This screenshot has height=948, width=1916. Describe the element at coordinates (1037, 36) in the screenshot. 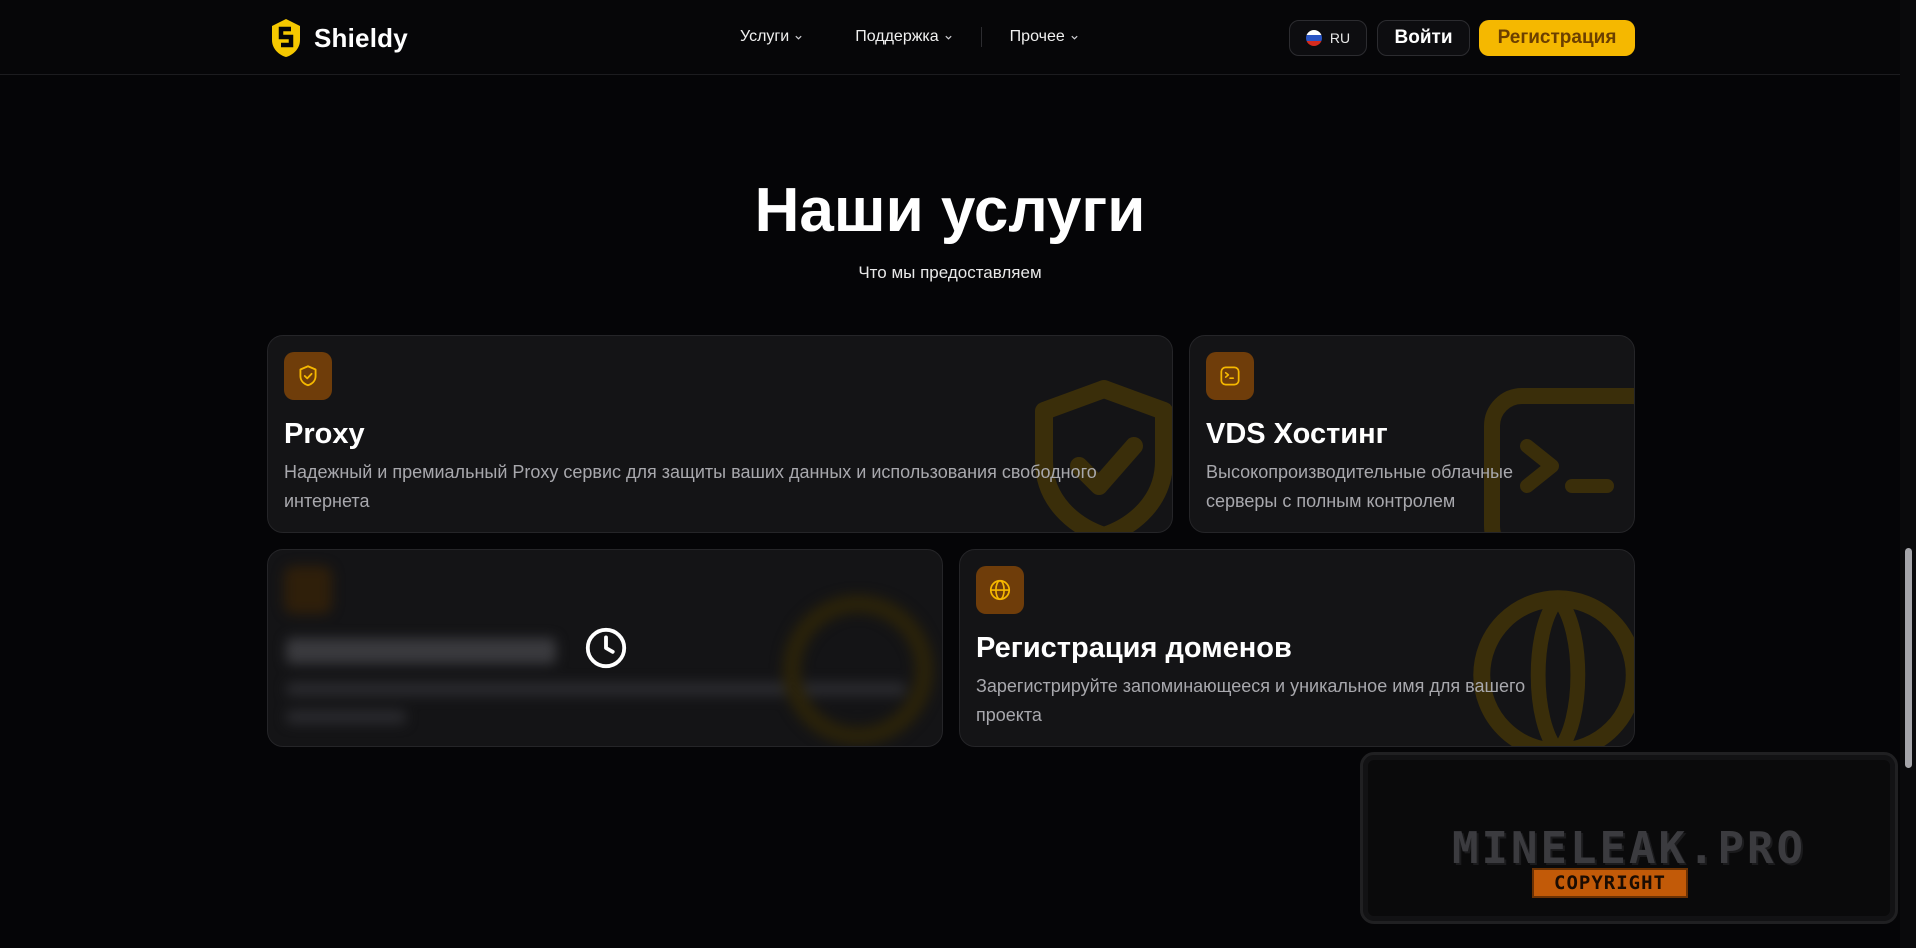

I see `nav-other-label: Прочее` at that location.